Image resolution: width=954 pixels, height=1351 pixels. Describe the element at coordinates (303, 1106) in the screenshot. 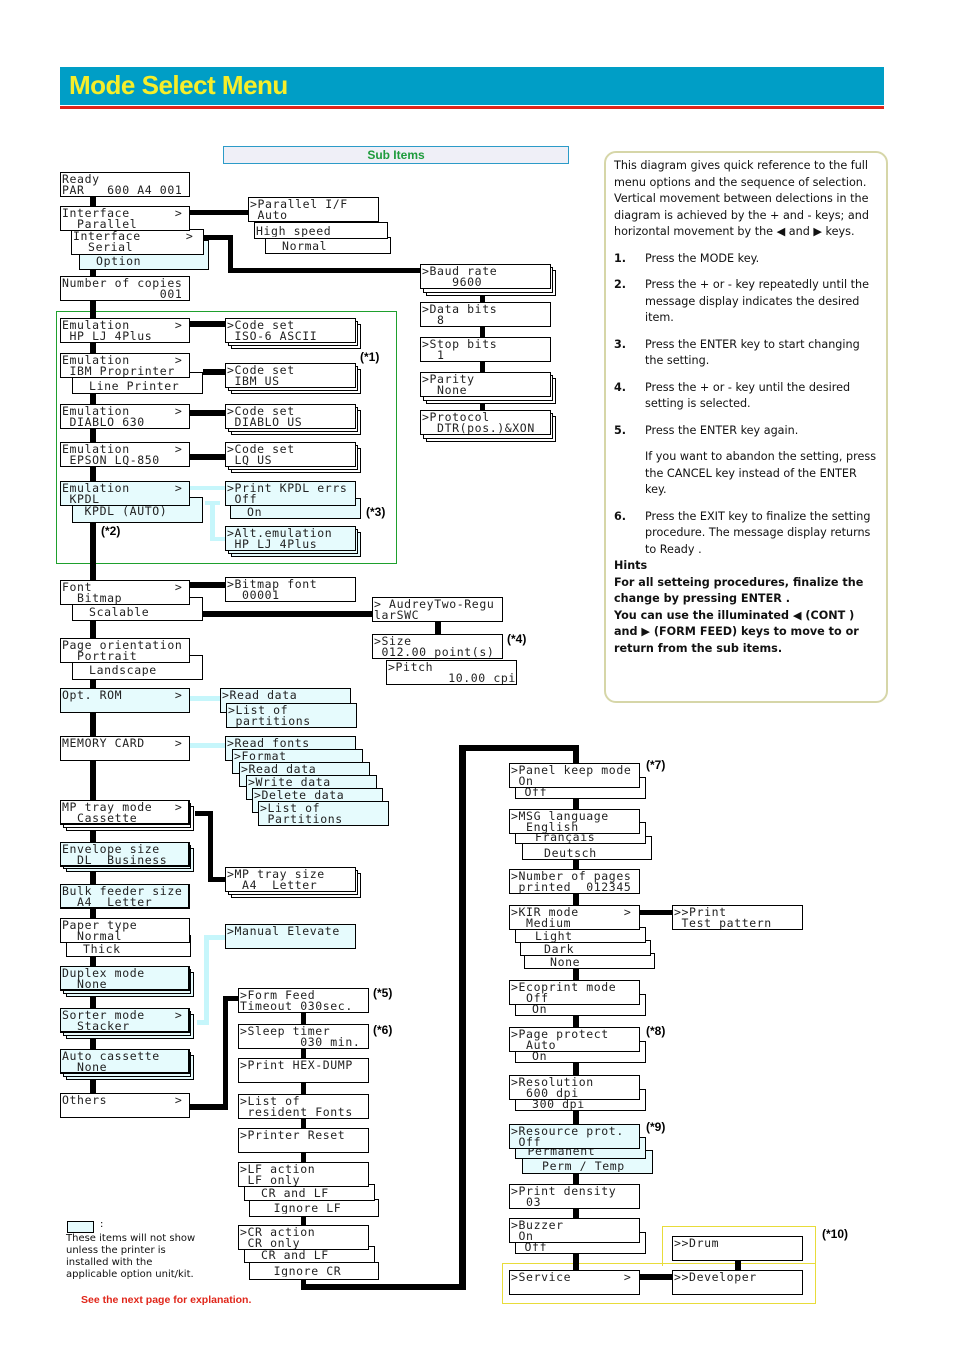

I see `lcd-list-resident-fonts: >List of resident Fonts` at that location.